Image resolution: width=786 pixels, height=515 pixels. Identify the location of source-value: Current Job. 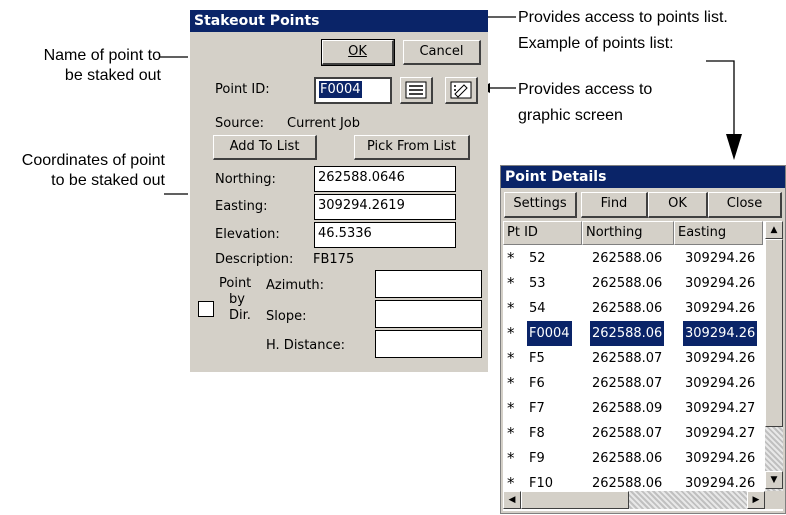
(323, 123).